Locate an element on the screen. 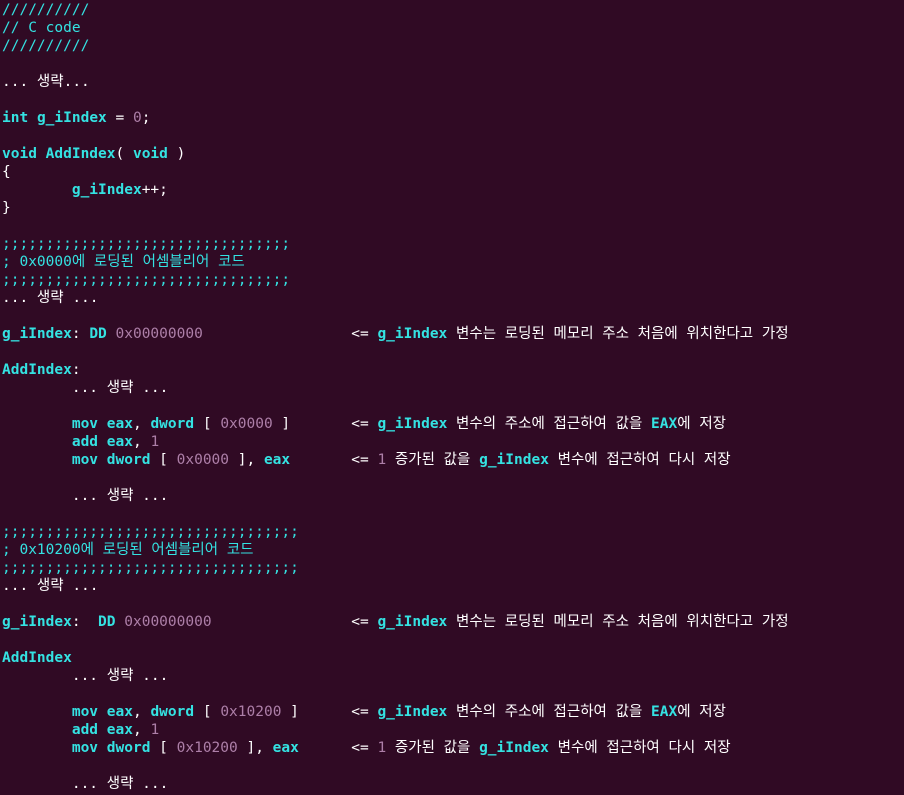 The width and height of the screenshot is (904, 795). code-comment: ;;;;;;;;;;;;;;;;;;;;;;;;;;;;;;;;;; is located at coordinates (150, 568).